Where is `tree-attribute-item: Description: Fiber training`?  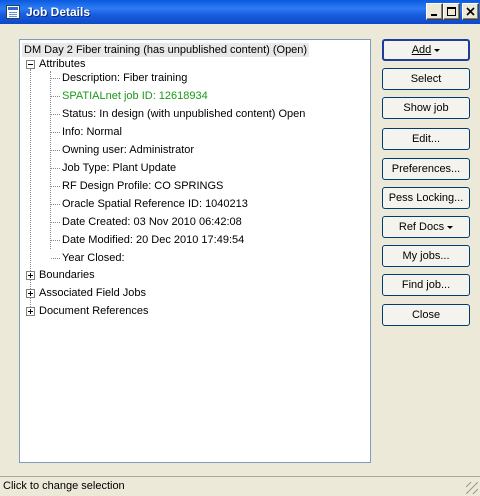 tree-attribute-item: Description: Fiber training is located at coordinates (124, 78).